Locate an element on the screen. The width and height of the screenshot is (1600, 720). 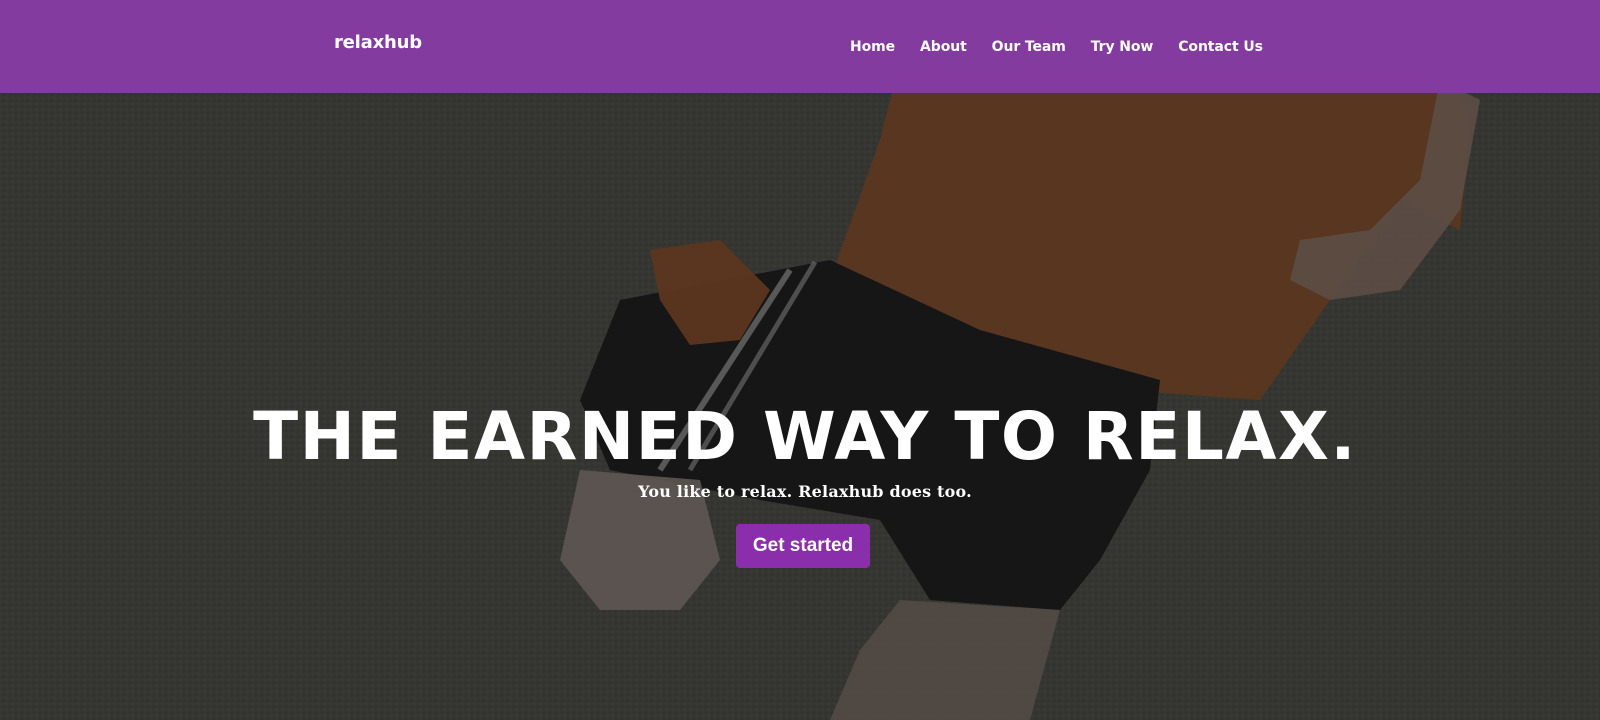
get-started-button: Get started is located at coordinates (803, 546).